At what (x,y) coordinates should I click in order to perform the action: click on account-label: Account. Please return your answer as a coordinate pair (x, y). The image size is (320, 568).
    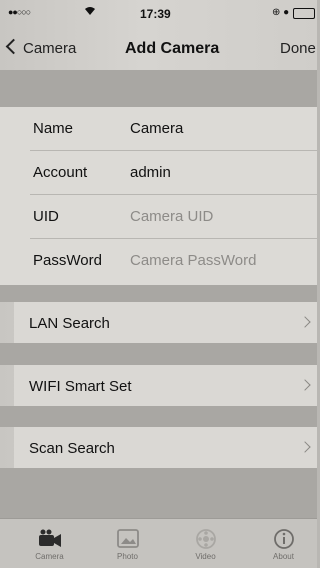
    Looking at the image, I should click on (60, 172).